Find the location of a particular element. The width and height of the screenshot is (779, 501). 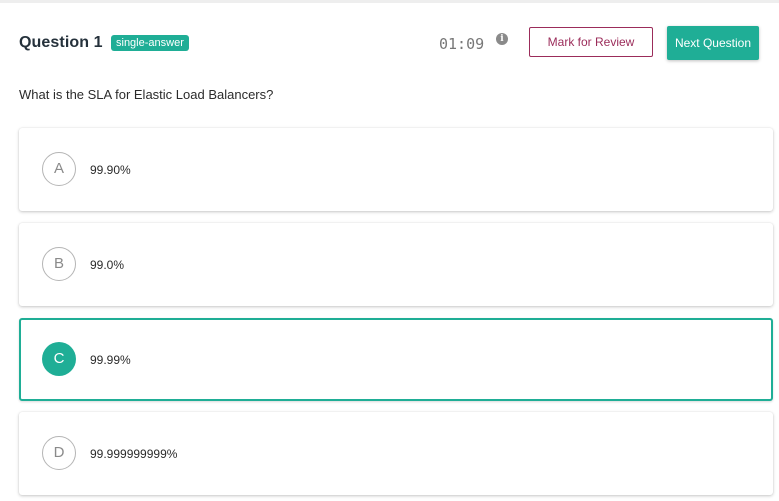

option-letter: D is located at coordinates (59, 453).